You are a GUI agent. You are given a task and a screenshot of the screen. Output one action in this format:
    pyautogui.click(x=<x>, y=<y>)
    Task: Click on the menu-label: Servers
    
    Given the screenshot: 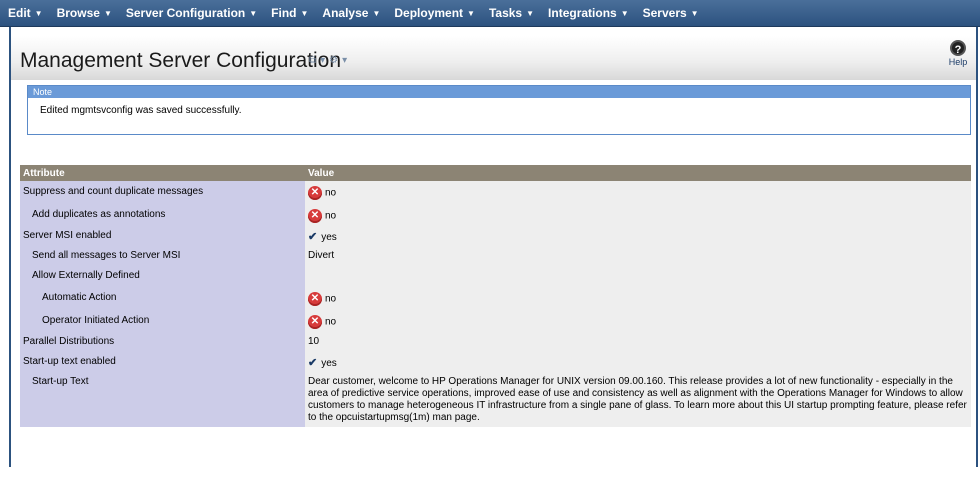 What is the action you would take?
    pyautogui.click(x=664, y=13)
    